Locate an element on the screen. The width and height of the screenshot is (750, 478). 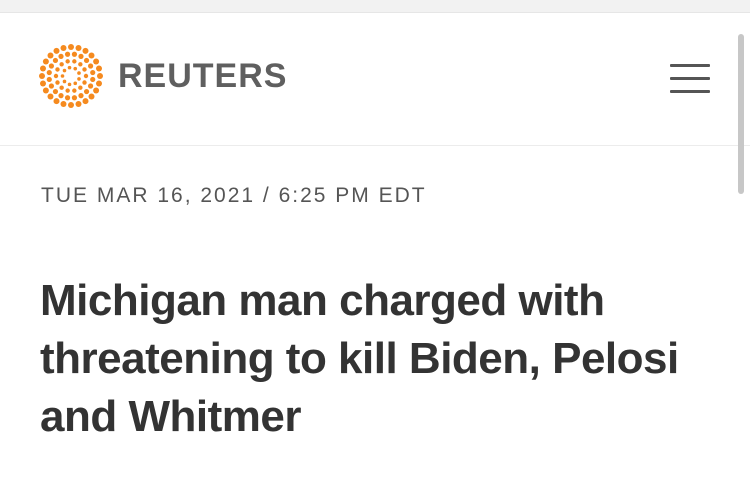
logo-wordmark: REUTERS is located at coordinates (203, 76).